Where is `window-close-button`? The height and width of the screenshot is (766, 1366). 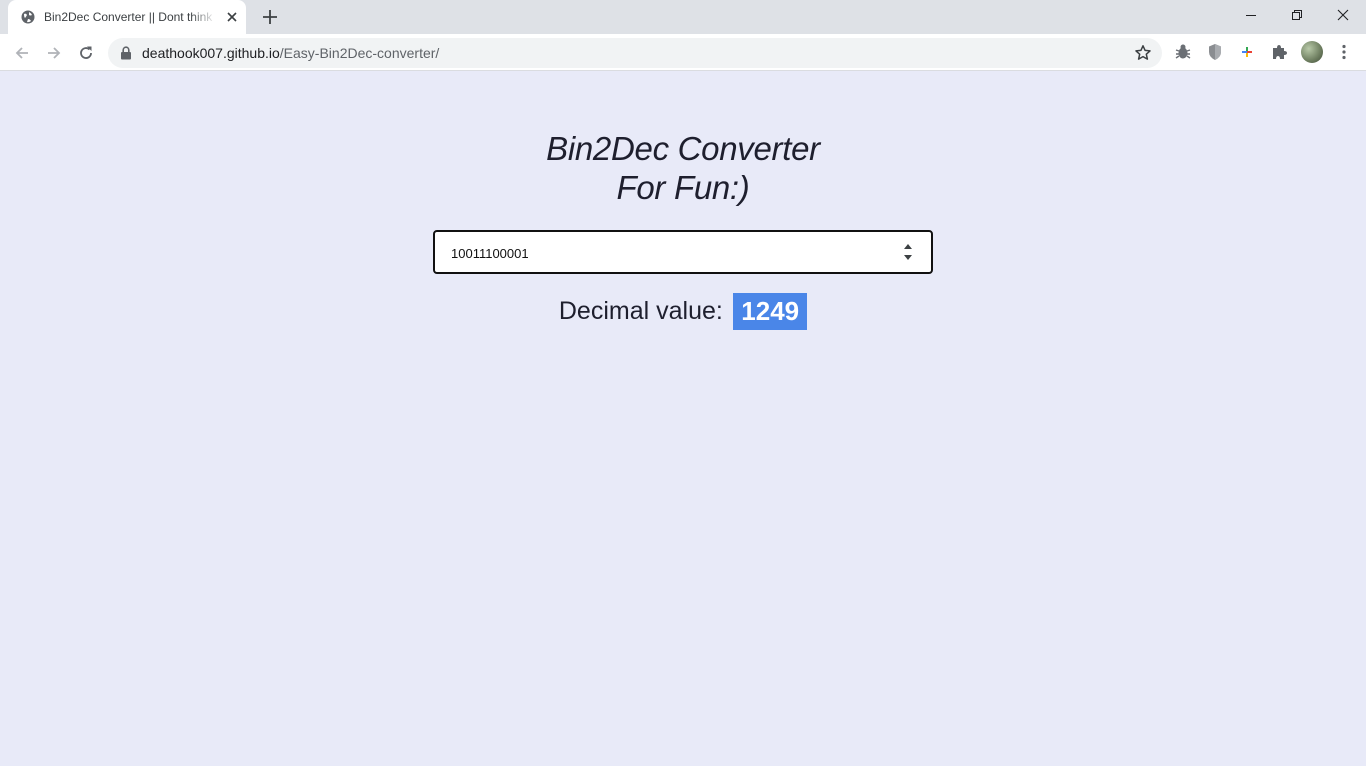
window-close-button is located at coordinates (1343, 15).